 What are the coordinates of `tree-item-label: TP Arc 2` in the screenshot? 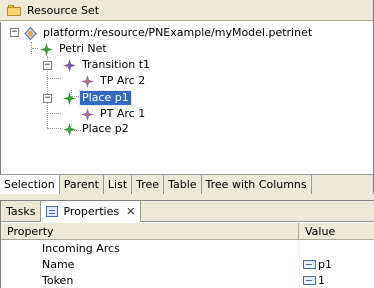 It's located at (123, 80).